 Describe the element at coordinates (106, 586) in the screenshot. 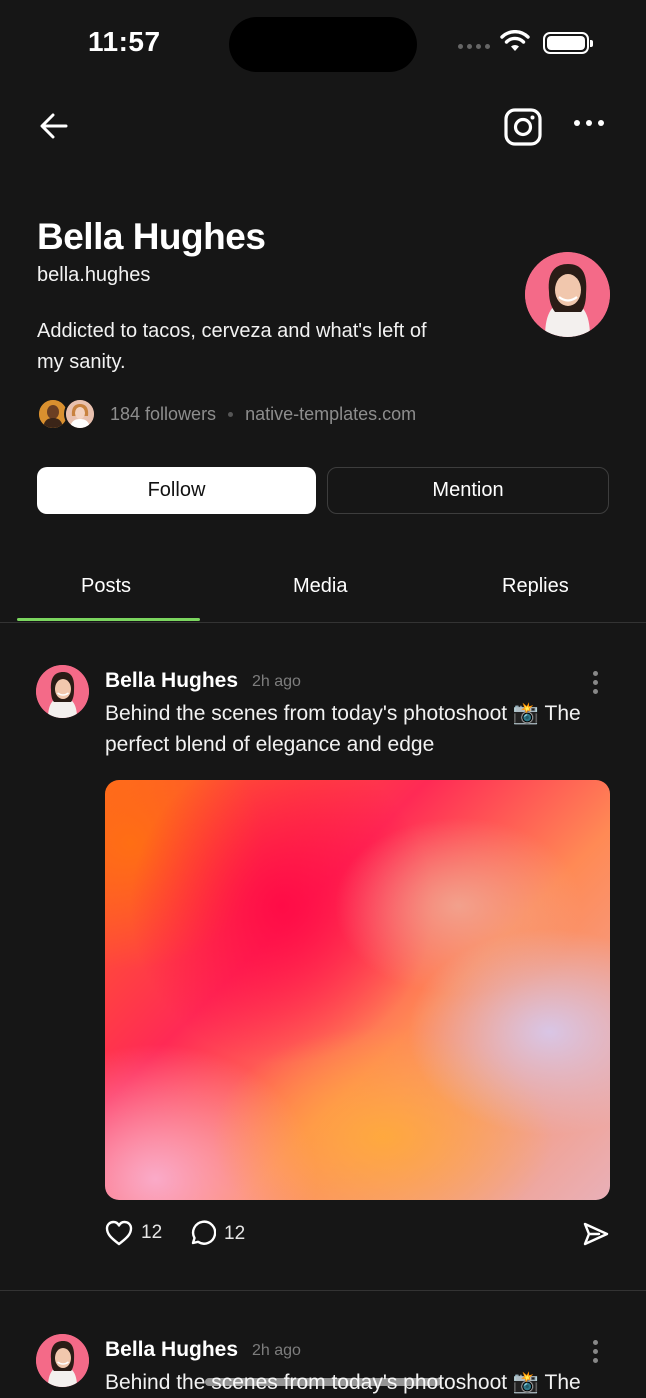

I see `tab-posts: Posts` at that location.